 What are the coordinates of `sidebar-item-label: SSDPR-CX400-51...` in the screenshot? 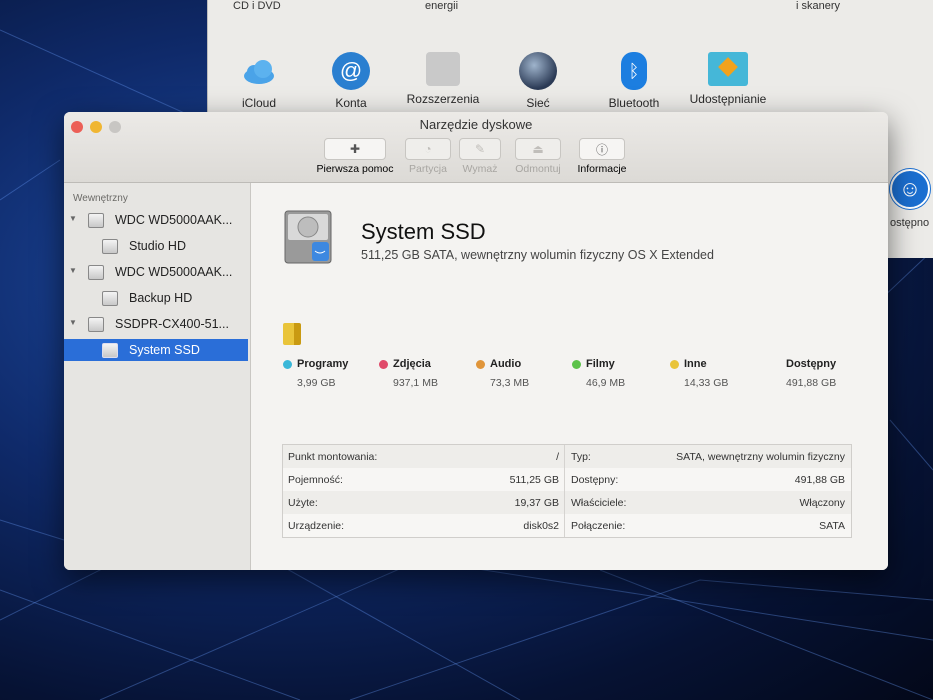 It's located at (172, 324).